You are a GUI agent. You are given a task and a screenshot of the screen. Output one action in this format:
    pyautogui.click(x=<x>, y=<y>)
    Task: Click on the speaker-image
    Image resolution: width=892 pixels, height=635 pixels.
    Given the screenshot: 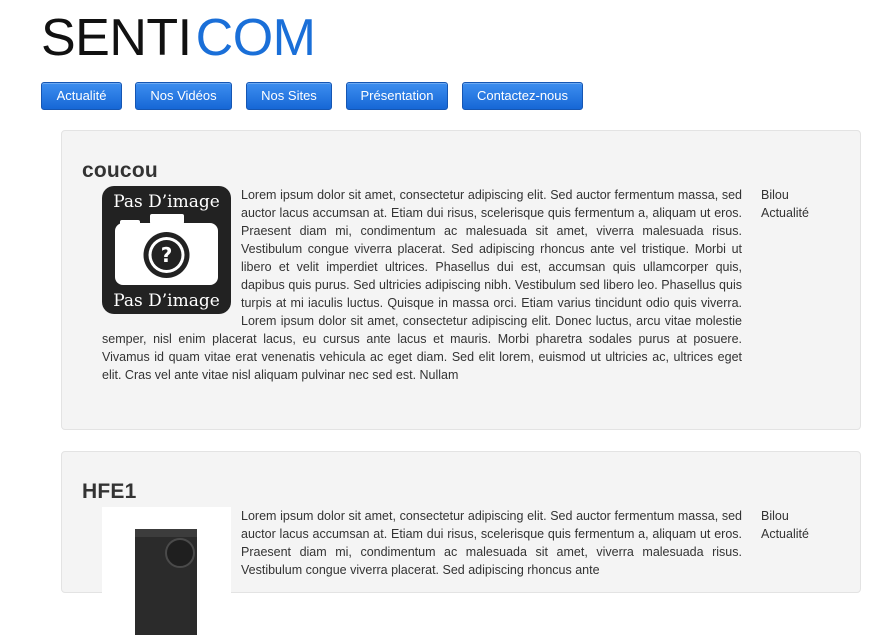 What is the action you would take?
    pyautogui.click(x=166, y=582)
    